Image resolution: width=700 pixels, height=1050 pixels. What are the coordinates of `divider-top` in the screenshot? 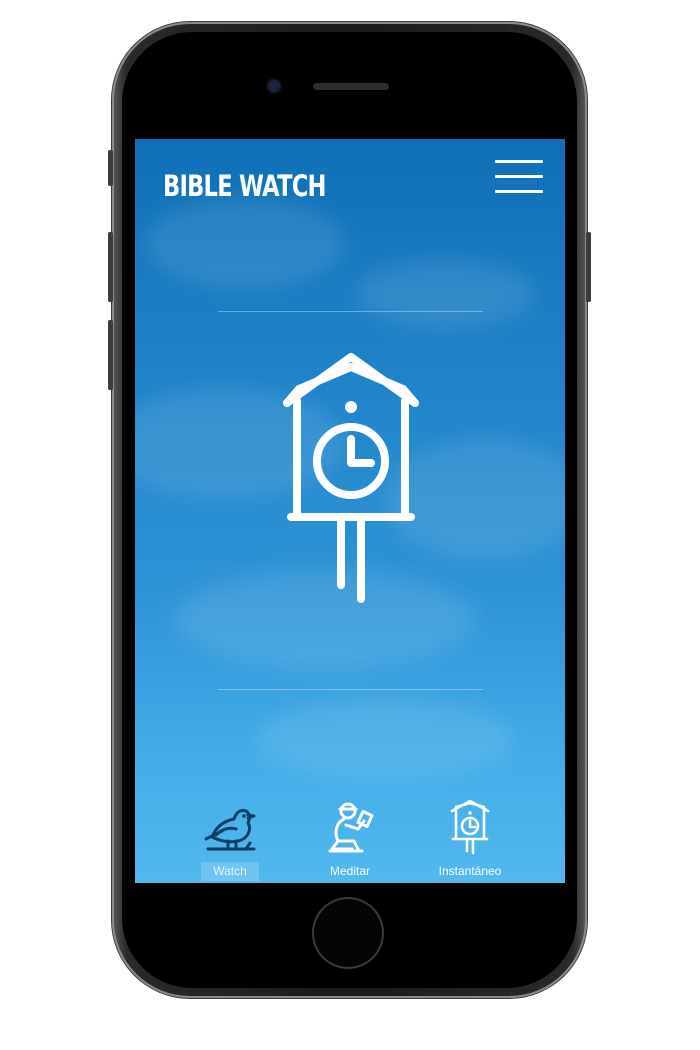 It's located at (350, 311).